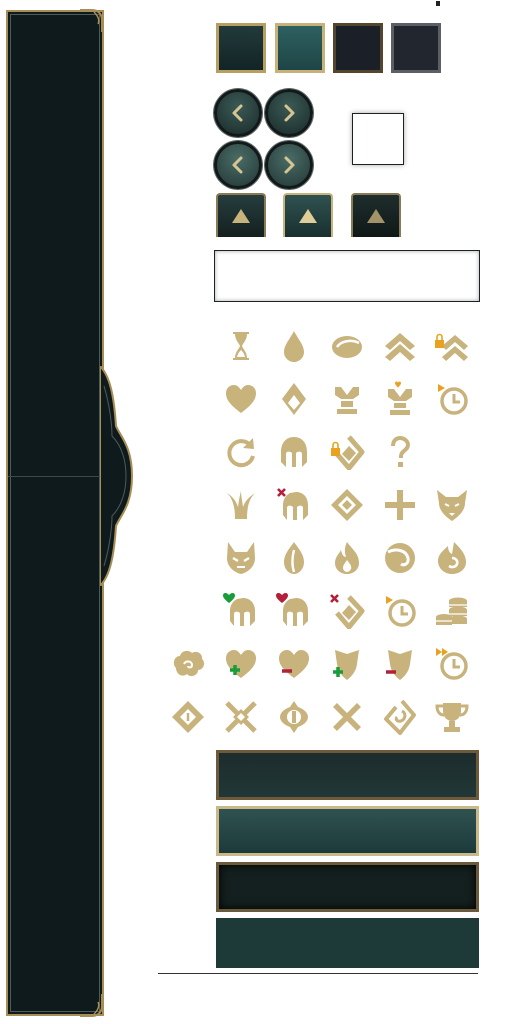  I want to click on refresh-icon, so click(241, 452).